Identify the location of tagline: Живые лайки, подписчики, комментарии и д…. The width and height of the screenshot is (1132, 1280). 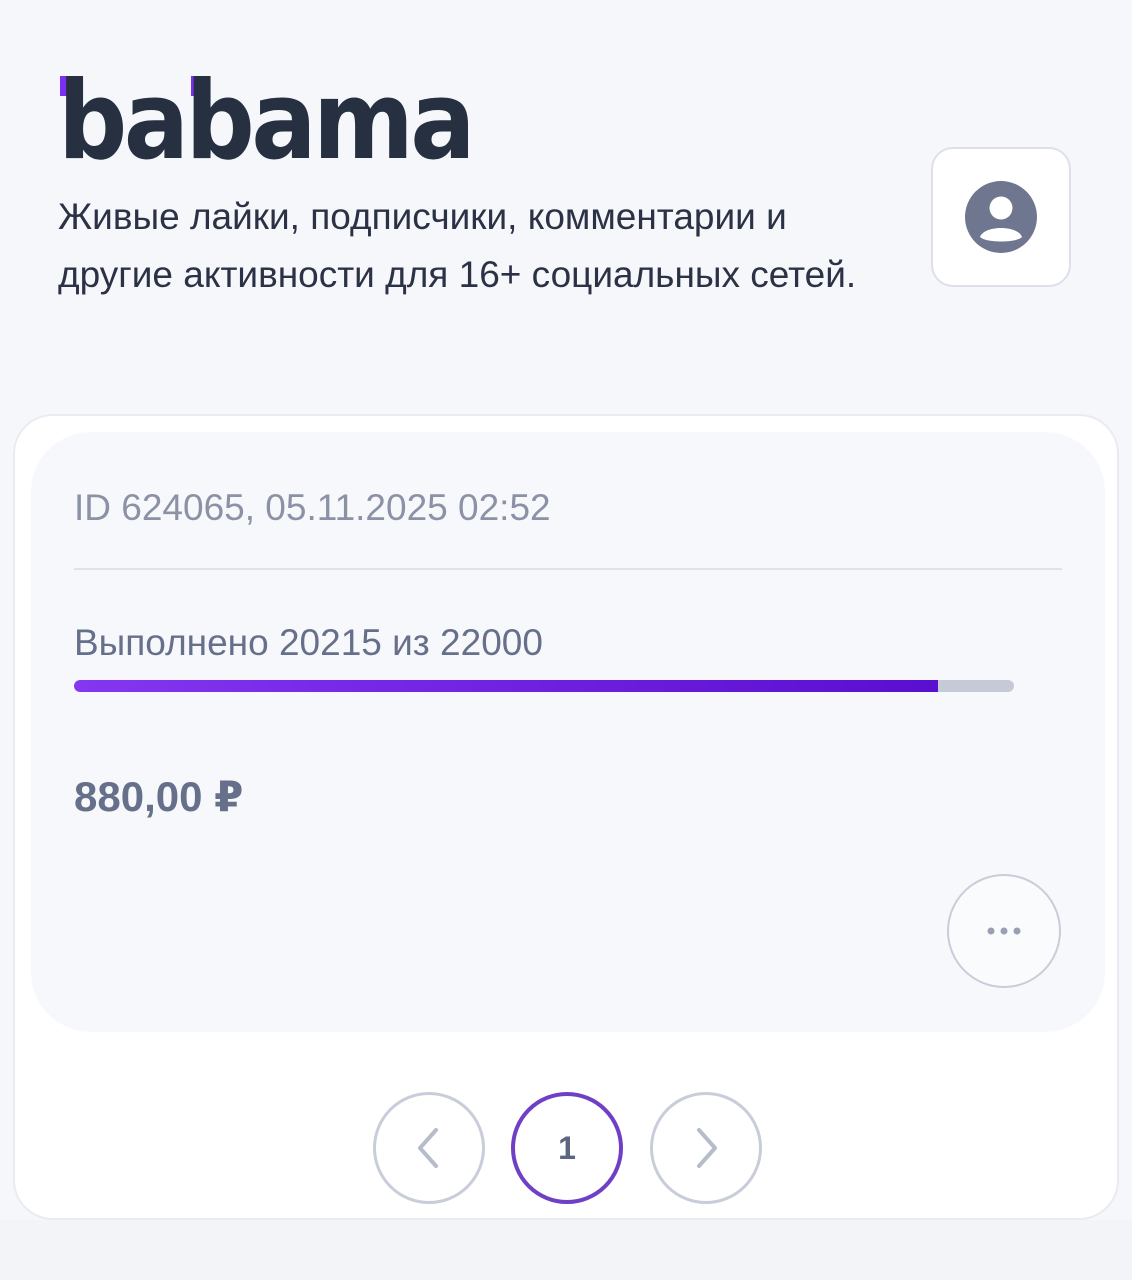
(457, 245).